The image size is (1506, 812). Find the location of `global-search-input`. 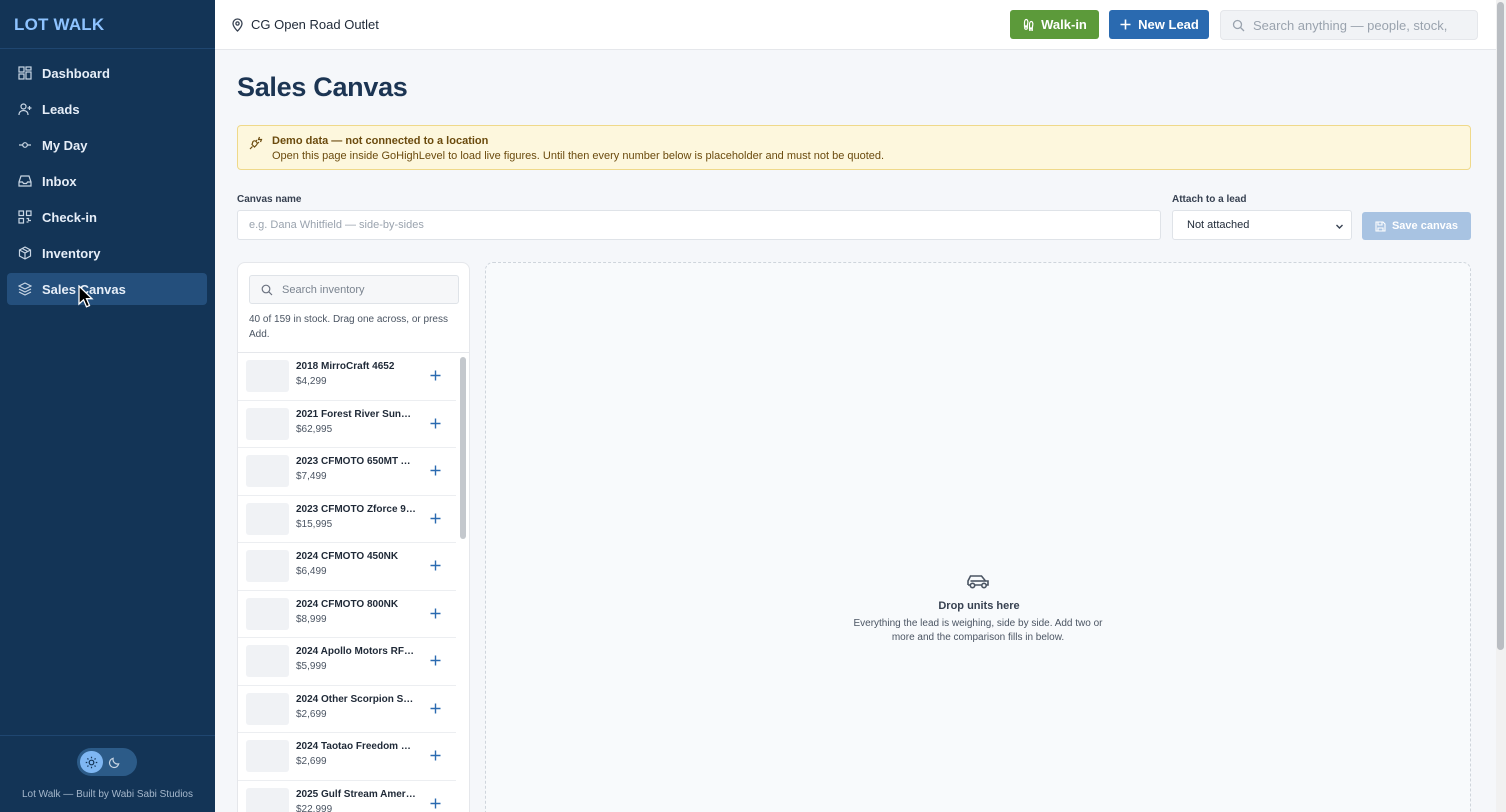

global-search-input is located at coordinates (1363, 25).